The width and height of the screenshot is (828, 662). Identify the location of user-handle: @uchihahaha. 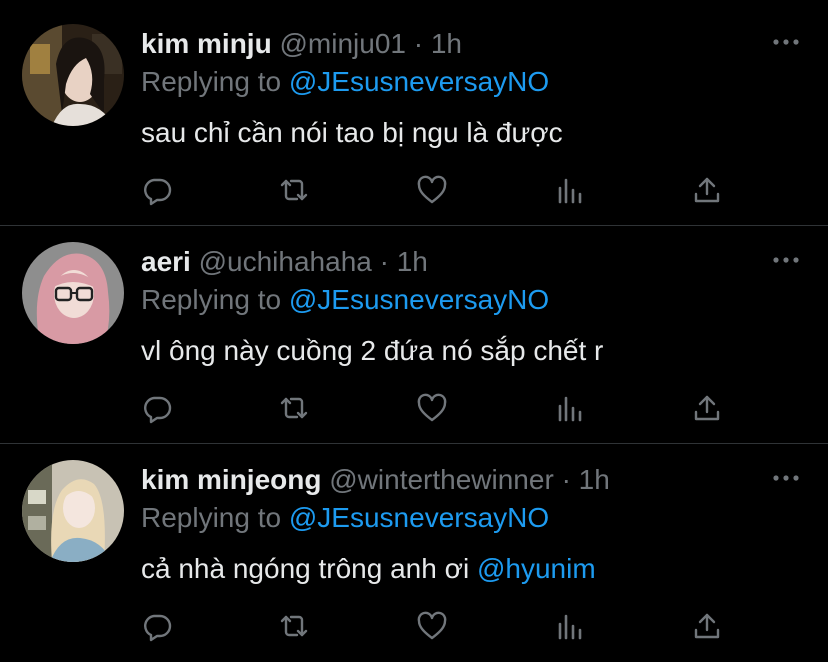
(285, 261).